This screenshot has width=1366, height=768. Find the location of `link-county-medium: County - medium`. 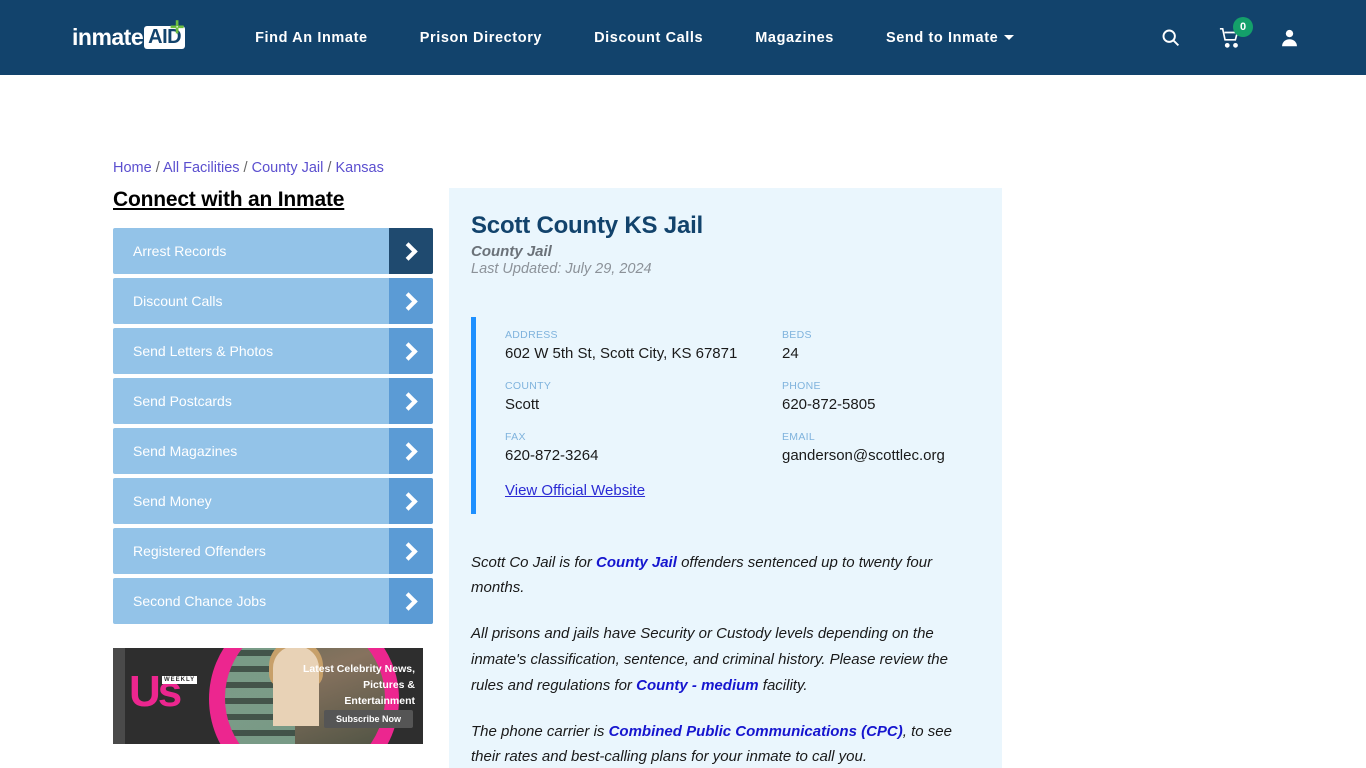

link-county-medium: County - medium is located at coordinates (697, 685).